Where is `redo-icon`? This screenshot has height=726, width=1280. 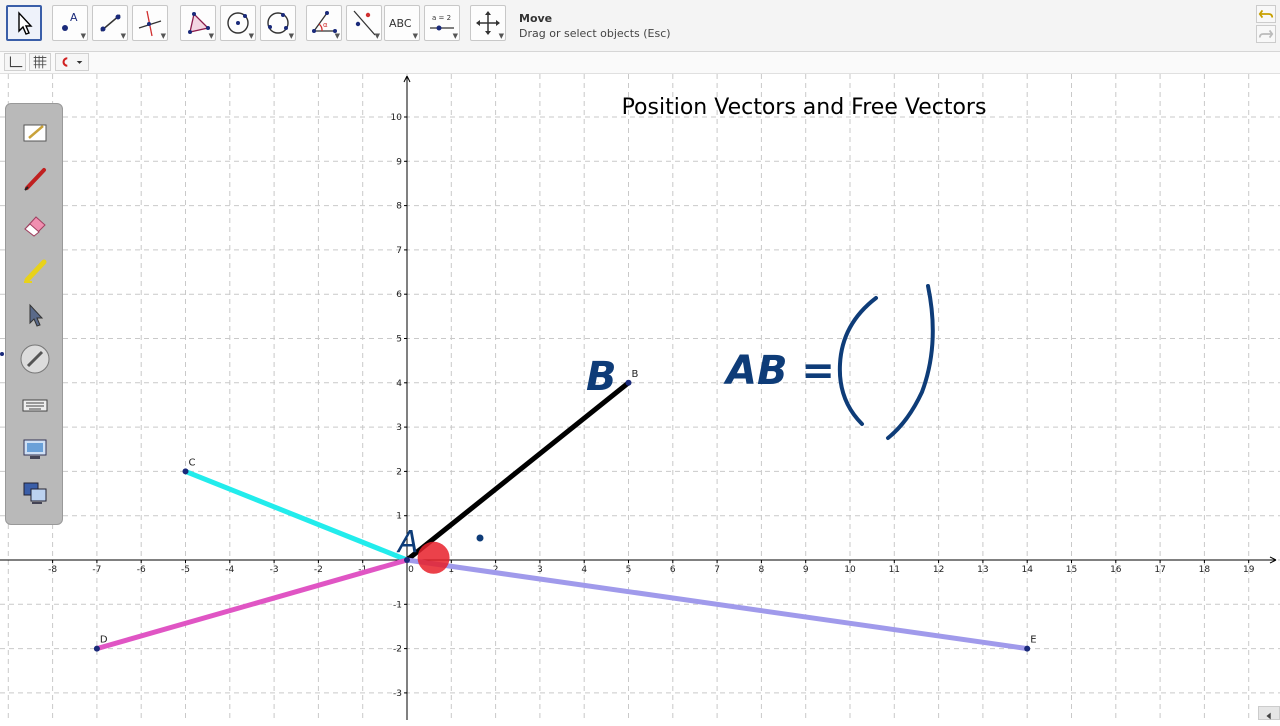 redo-icon is located at coordinates (1266, 34).